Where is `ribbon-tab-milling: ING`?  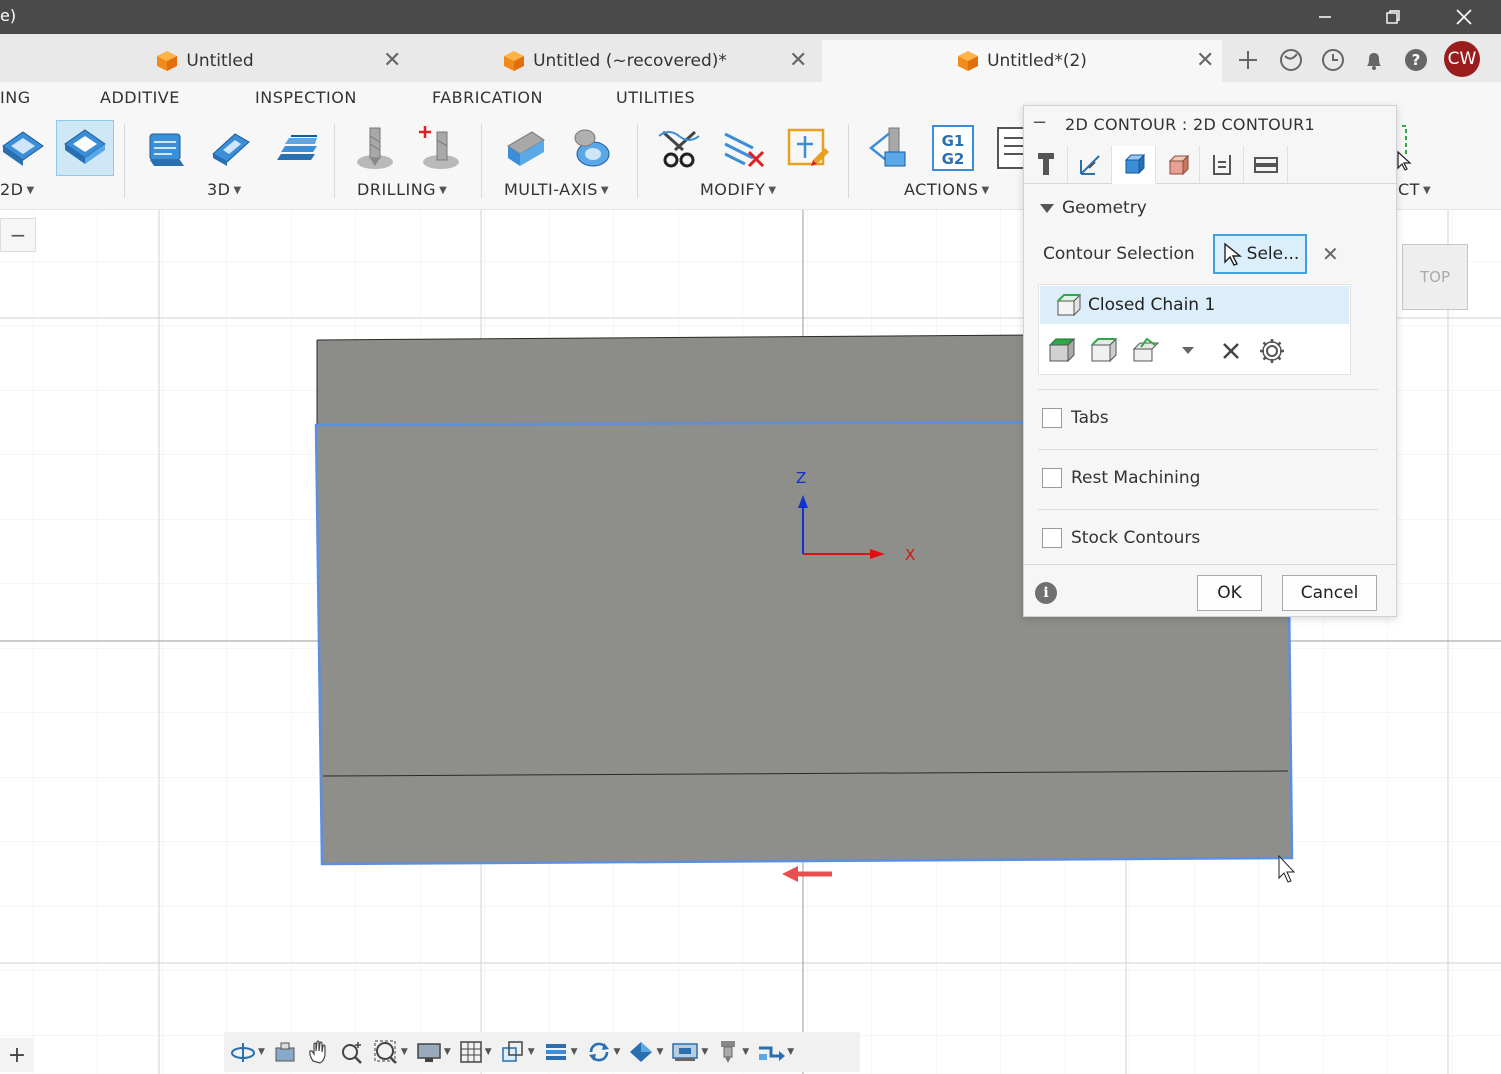 ribbon-tab-milling: ING is located at coordinates (15, 97).